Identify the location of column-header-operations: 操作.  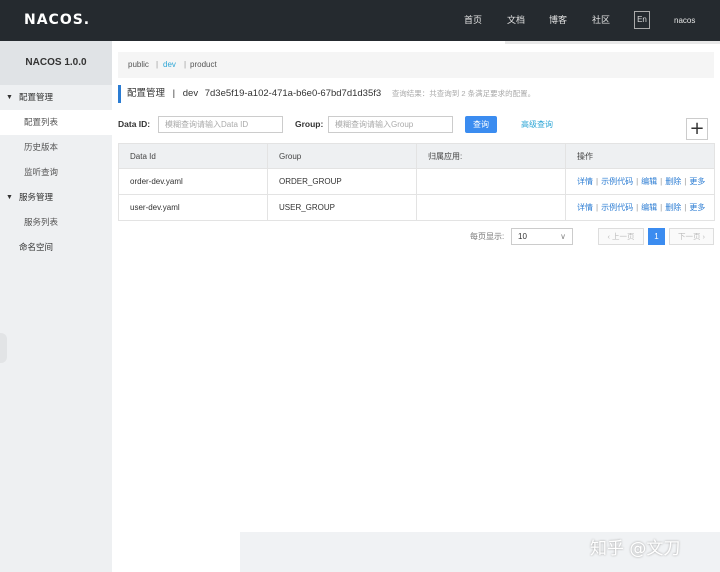
(640, 156).